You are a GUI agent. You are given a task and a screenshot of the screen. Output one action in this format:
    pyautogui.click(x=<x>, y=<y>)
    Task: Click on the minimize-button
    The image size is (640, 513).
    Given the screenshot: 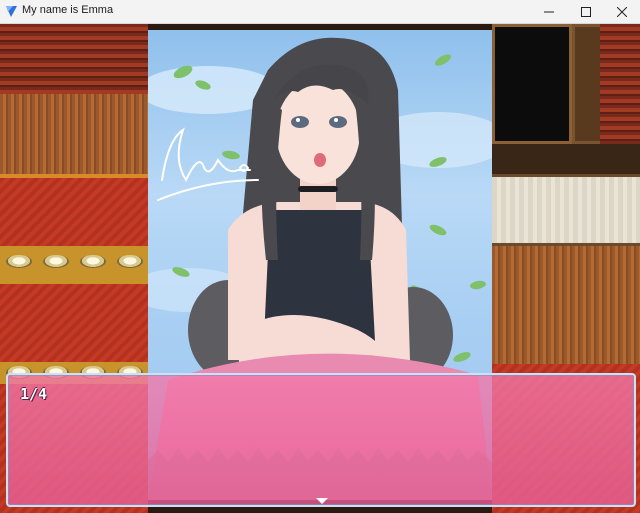 What is the action you would take?
    pyautogui.click(x=549, y=12)
    